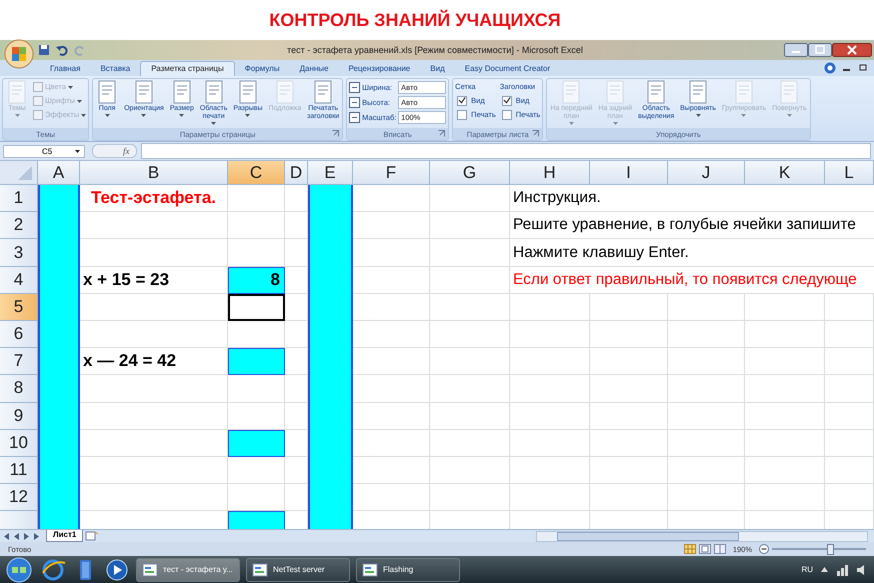  Describe the element at coordinates (298, 570) in the screenshot. I see `taskbar-button: NetTest server` at that location.